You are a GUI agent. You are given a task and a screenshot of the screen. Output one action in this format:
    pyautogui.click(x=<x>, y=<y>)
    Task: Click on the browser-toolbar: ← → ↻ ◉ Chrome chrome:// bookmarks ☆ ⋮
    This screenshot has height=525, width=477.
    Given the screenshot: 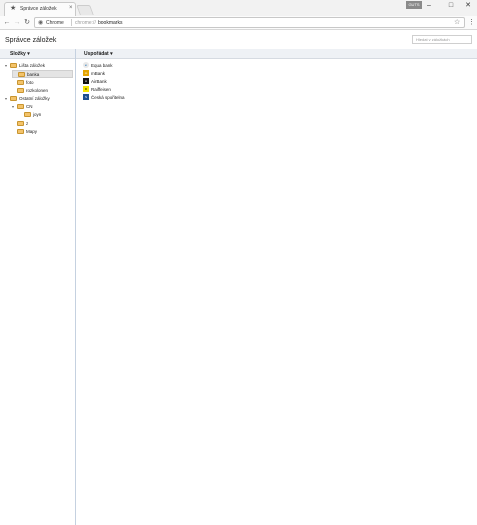 What is the action you would take?
    pyautogui.click(x=238, y=23)
    